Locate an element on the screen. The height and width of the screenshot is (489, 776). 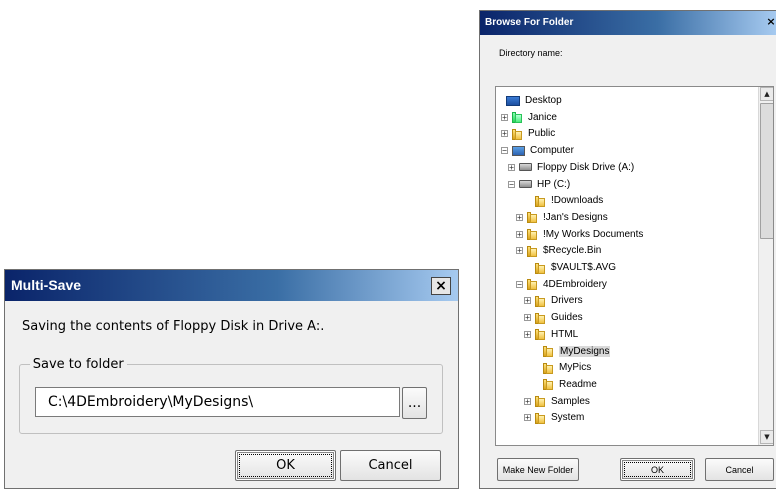
tree-item: + HTML is located at coordinates (551, 334).